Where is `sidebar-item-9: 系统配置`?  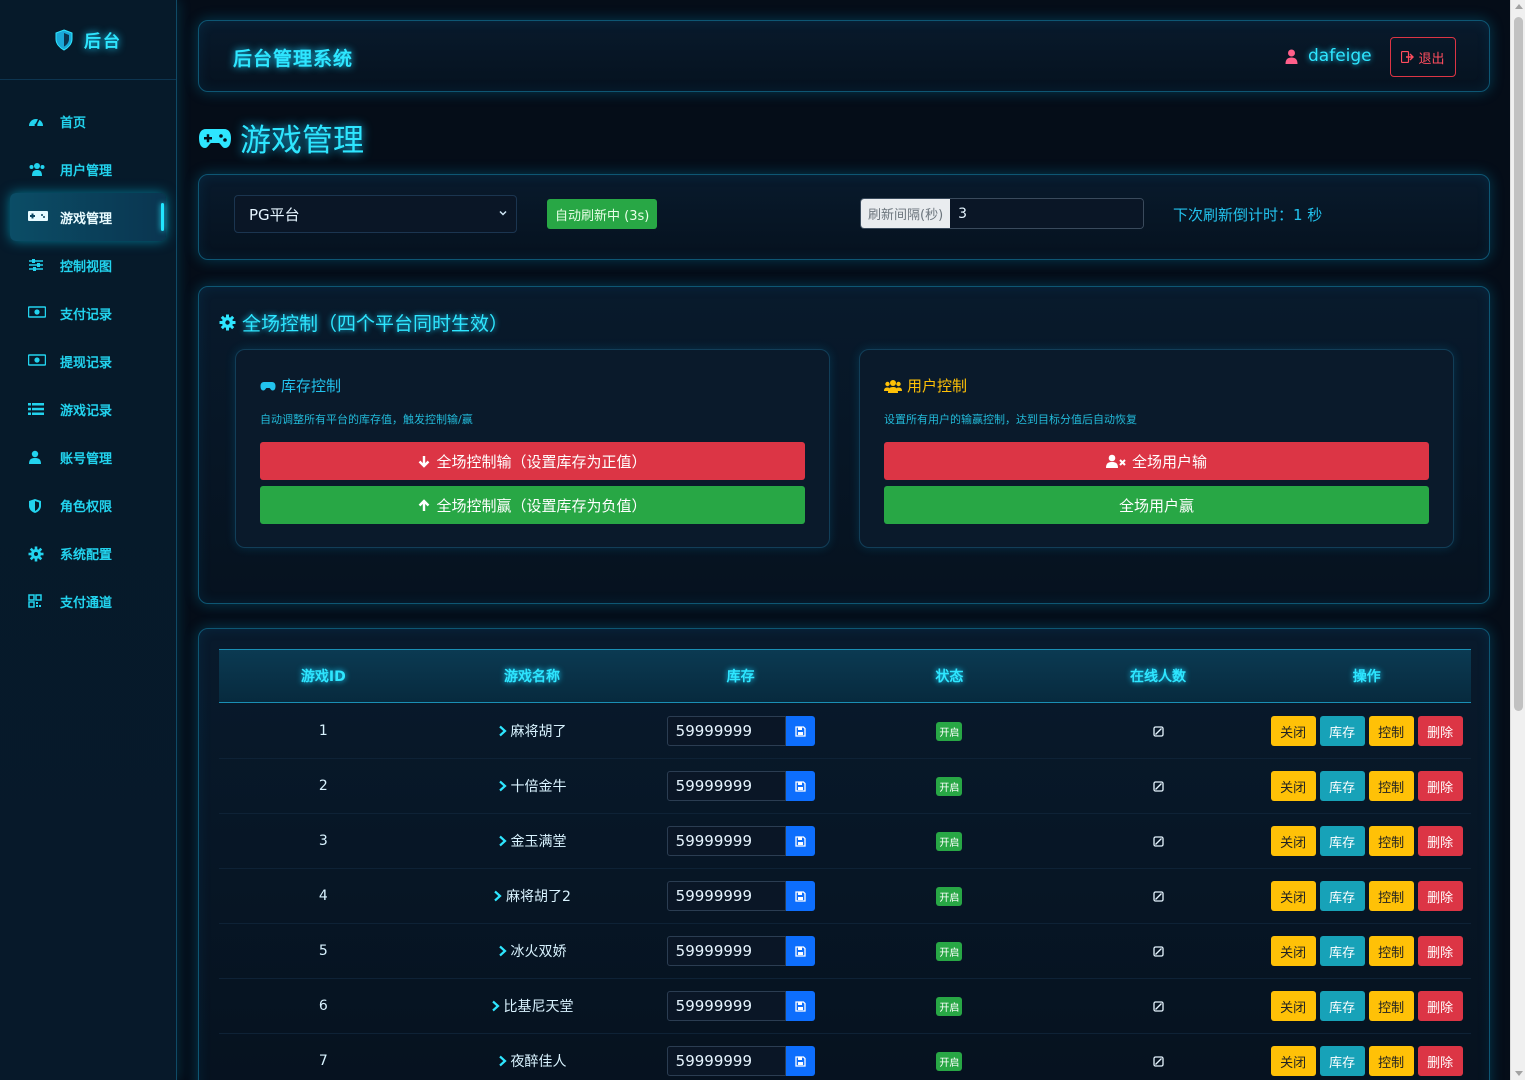
sidebar-item-9: 系统配置 is located at coordinates (88, 553).